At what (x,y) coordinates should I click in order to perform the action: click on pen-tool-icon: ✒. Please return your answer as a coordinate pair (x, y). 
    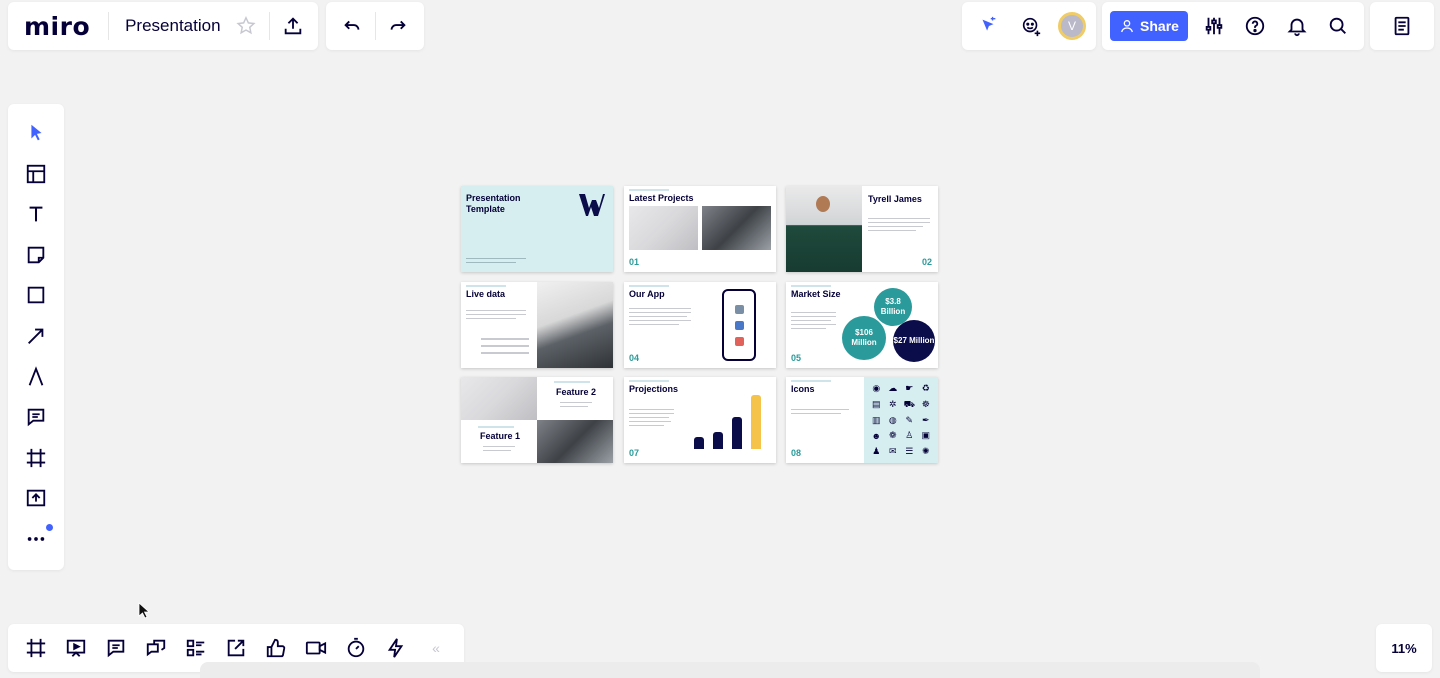
    Looking at the image, I should click on (925, 419).